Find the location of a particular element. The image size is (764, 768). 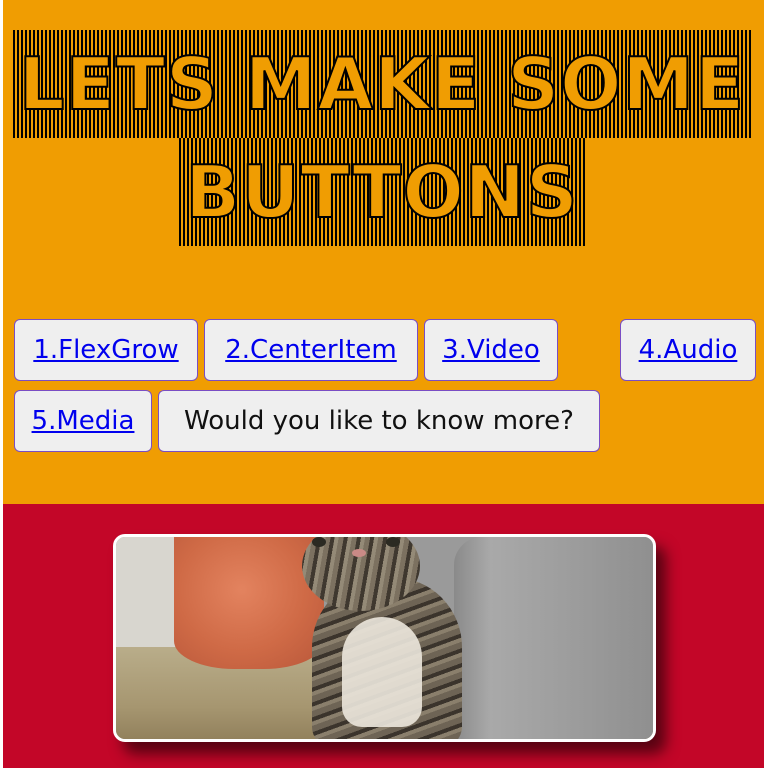

flexgrow-link: 1.FlexGrow is located at coordinates (105, 350).